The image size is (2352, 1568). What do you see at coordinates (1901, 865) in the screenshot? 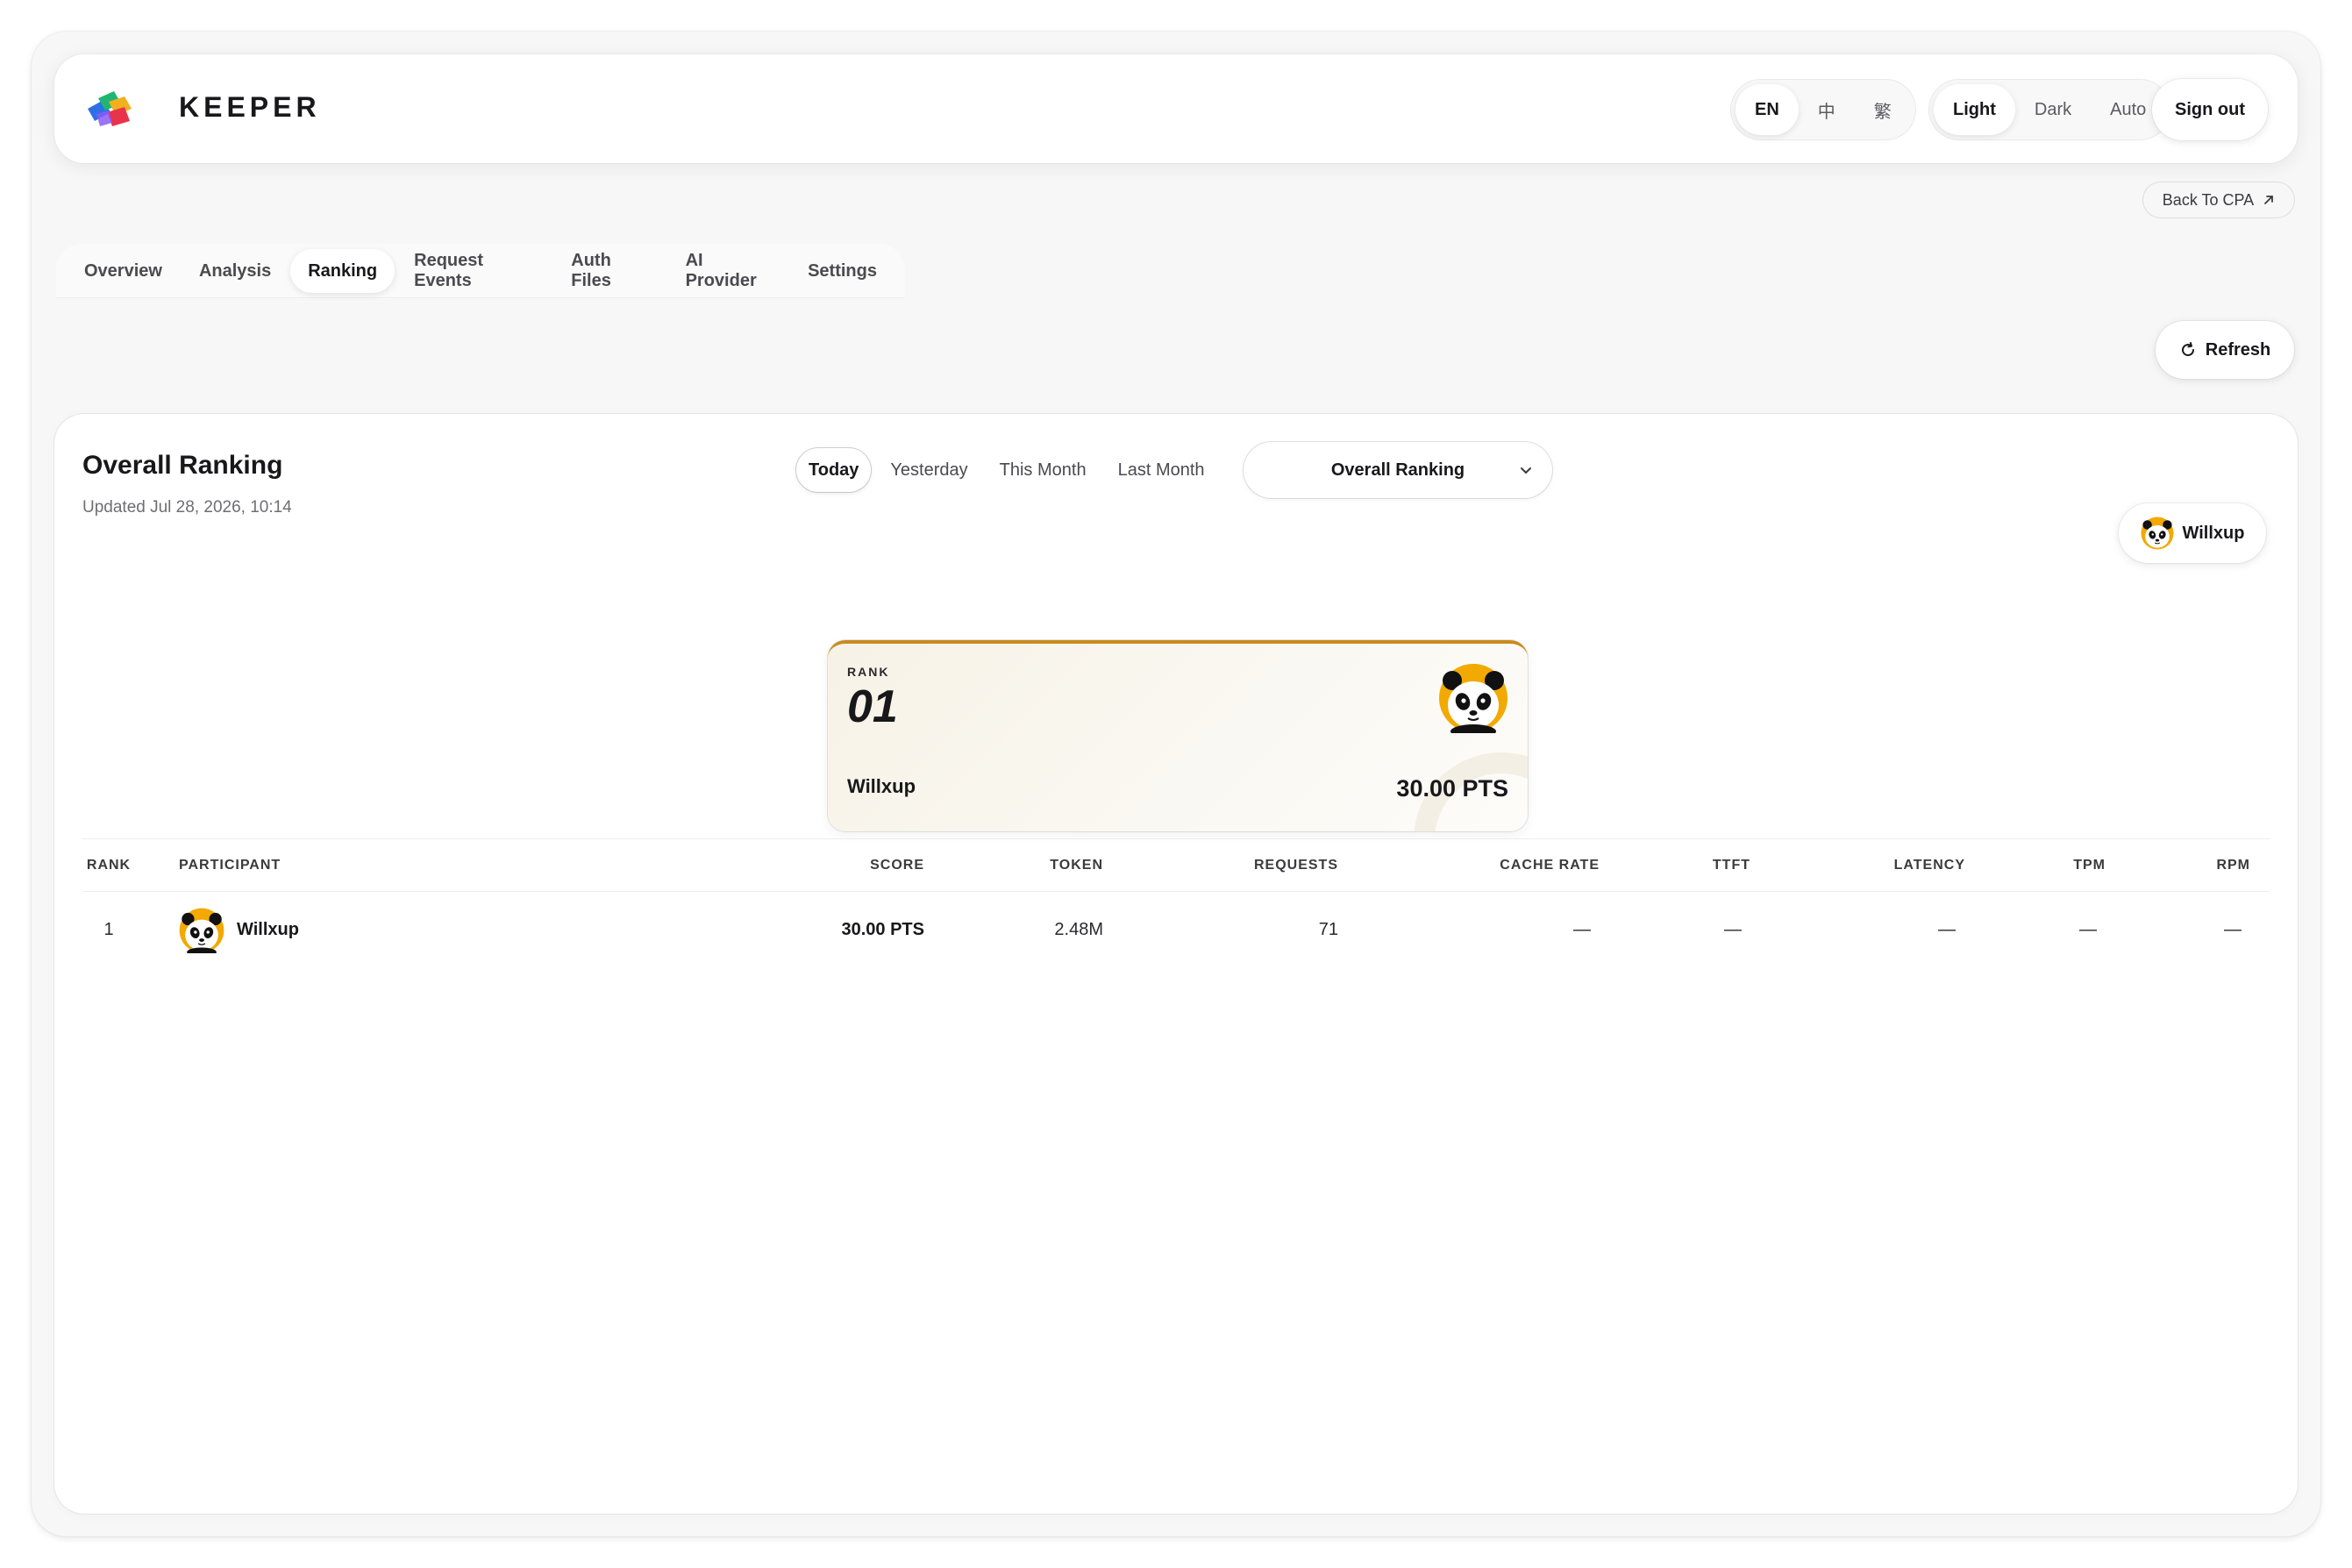
I see `col-latency-header: LATENCY` at bounding box center [1901, 865].